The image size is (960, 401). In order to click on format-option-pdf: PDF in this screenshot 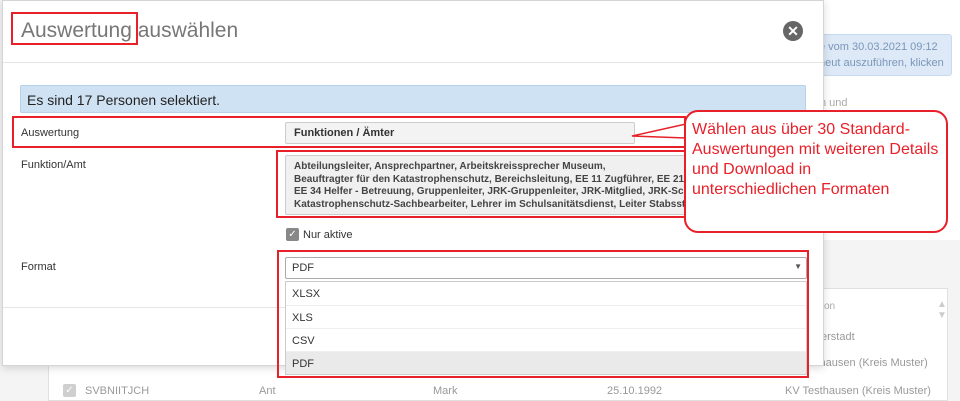, I will do `click(546, 362)`.